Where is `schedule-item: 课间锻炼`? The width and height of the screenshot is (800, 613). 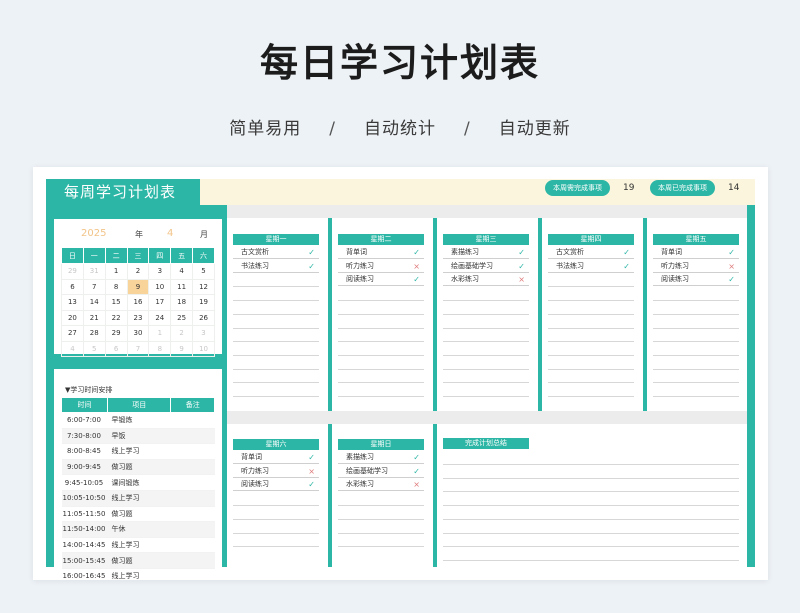 schedule-item: 课间锻炼 is located at coordinates (139, 482).